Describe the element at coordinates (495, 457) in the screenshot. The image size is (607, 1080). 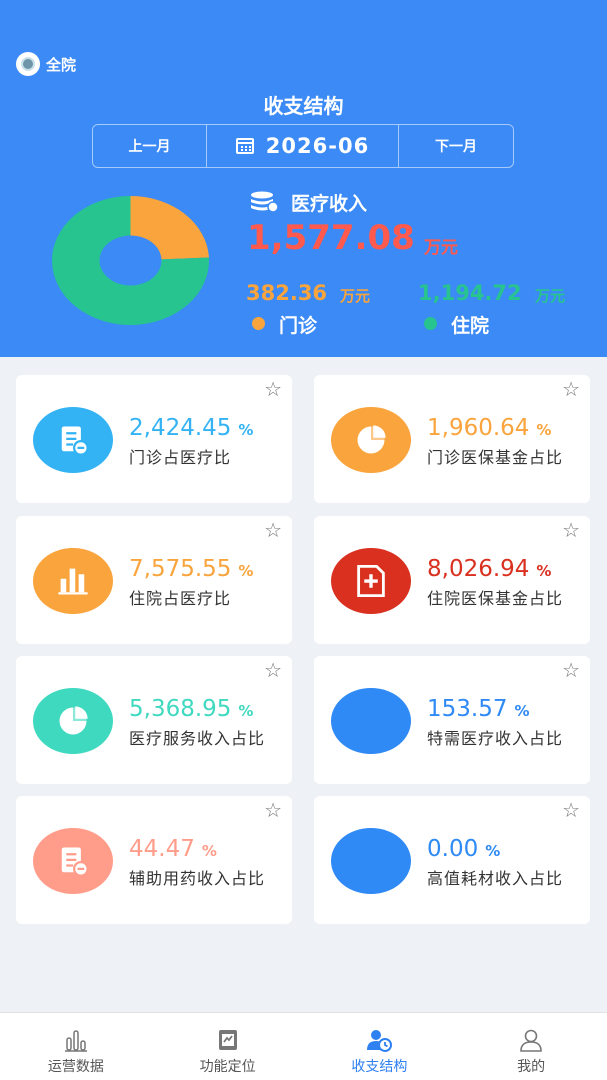
I see `stat-label: 门诊医保基金占比` at that location.